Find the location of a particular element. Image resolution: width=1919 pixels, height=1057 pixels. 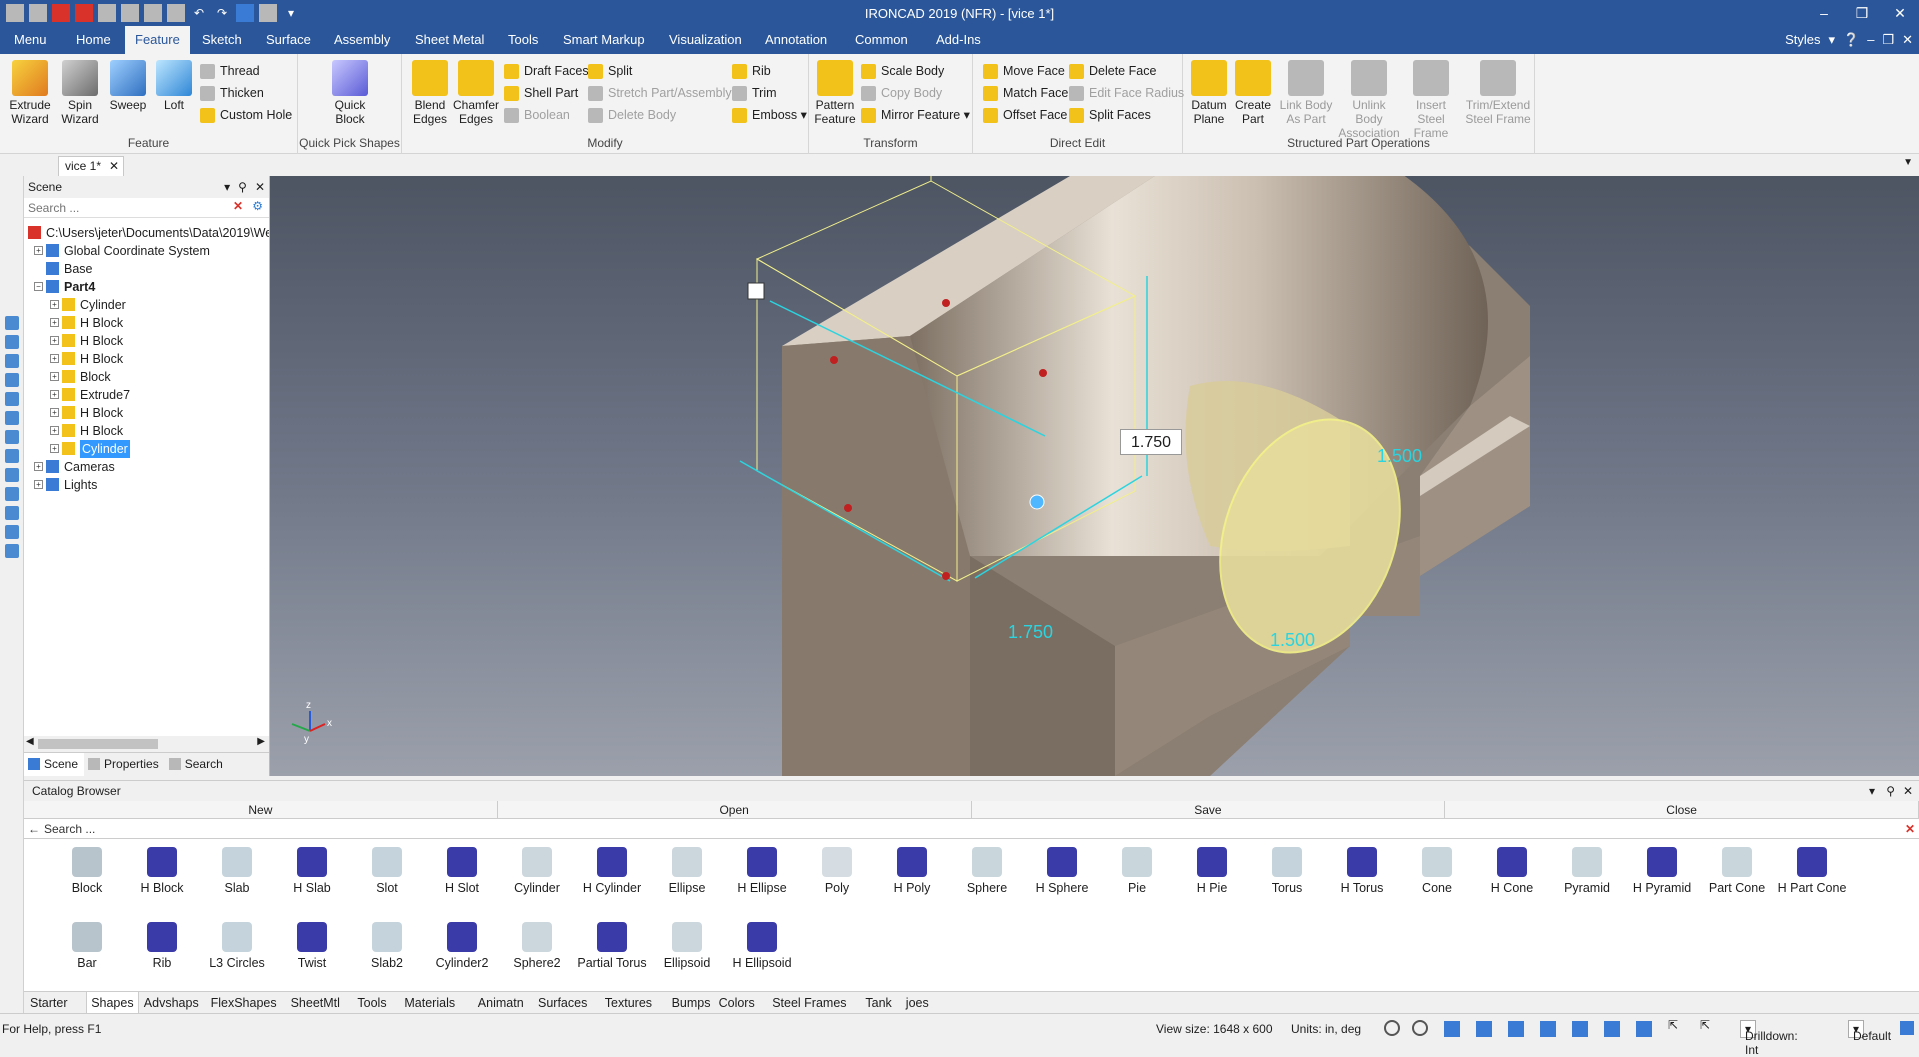

delete-body-button: Delete Body is located at coordinates (632, 115).